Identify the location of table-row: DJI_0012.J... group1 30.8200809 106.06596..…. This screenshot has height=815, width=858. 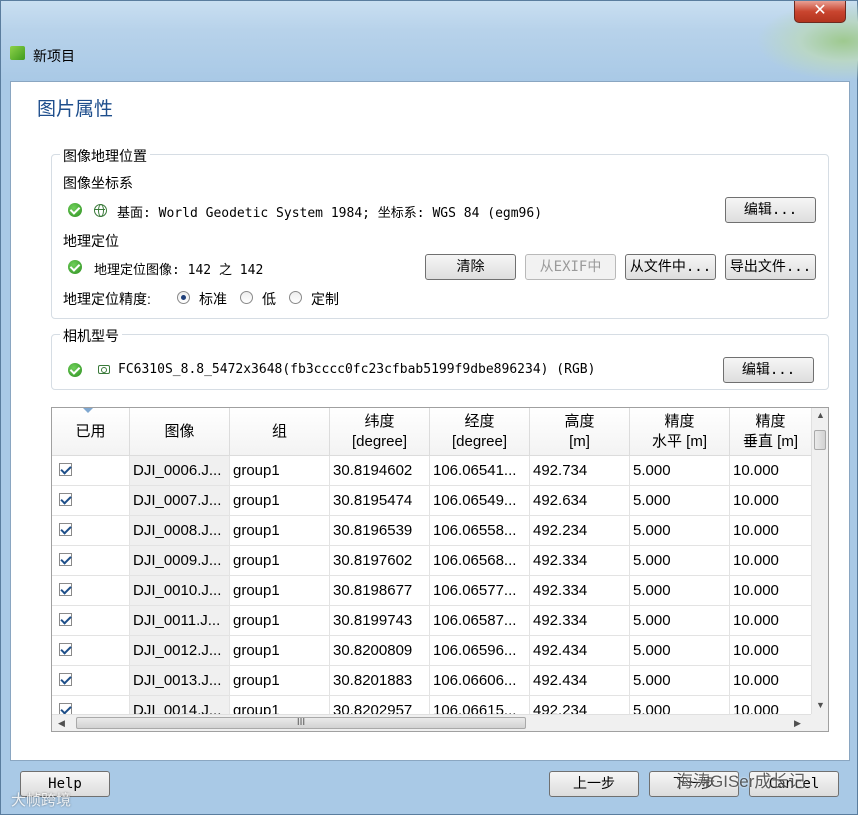
(432, 651).